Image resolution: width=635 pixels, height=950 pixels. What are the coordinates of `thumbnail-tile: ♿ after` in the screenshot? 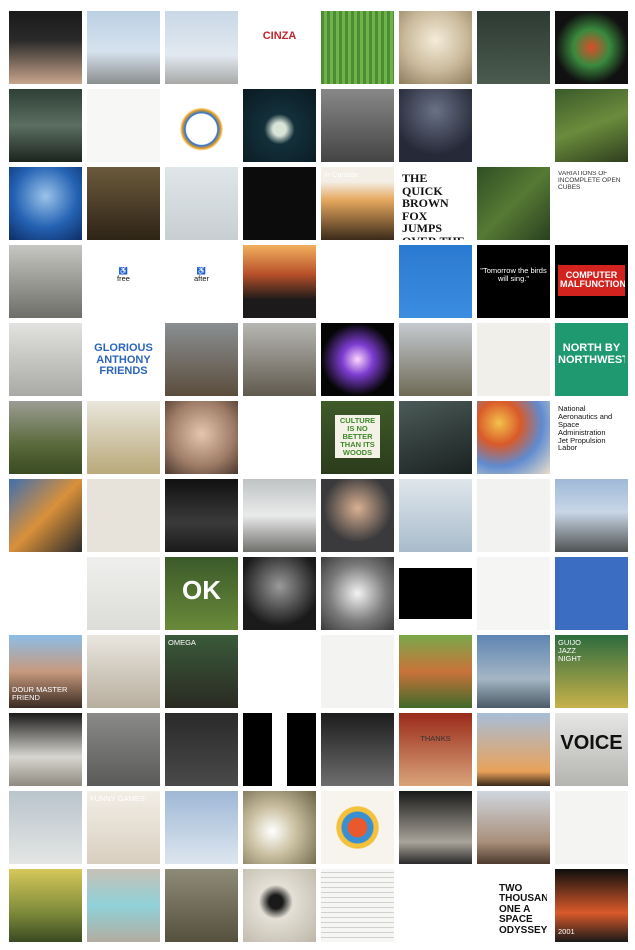 It's located at (201, 281).